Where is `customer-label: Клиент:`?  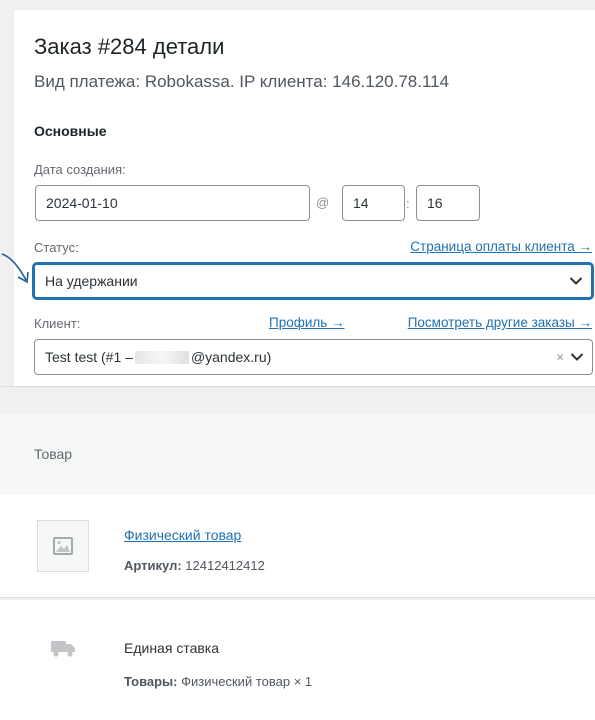
customer-label: Клиент: is located at coordinates (57, 323).